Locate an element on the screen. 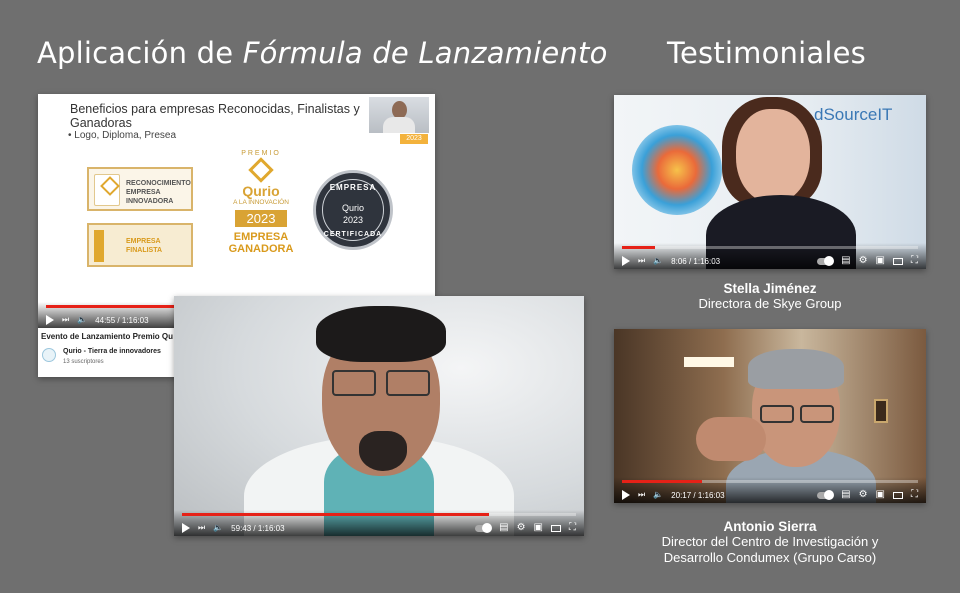 This screenshot has width=960, height=593. speaker-thumbnail is located at coordinates (399, 115).